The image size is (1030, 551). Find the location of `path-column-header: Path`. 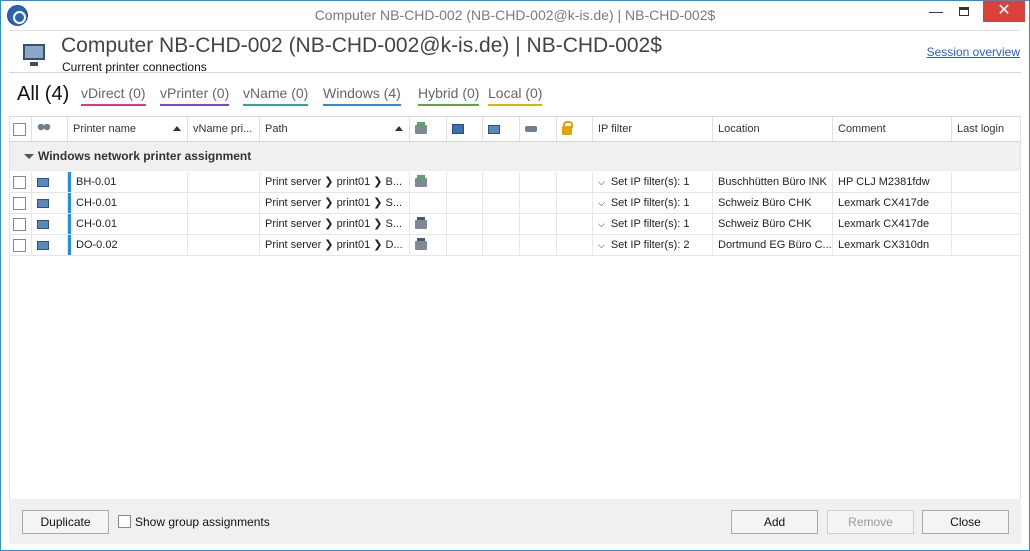

path-column-header: Path is located at coordinates (335, 129).